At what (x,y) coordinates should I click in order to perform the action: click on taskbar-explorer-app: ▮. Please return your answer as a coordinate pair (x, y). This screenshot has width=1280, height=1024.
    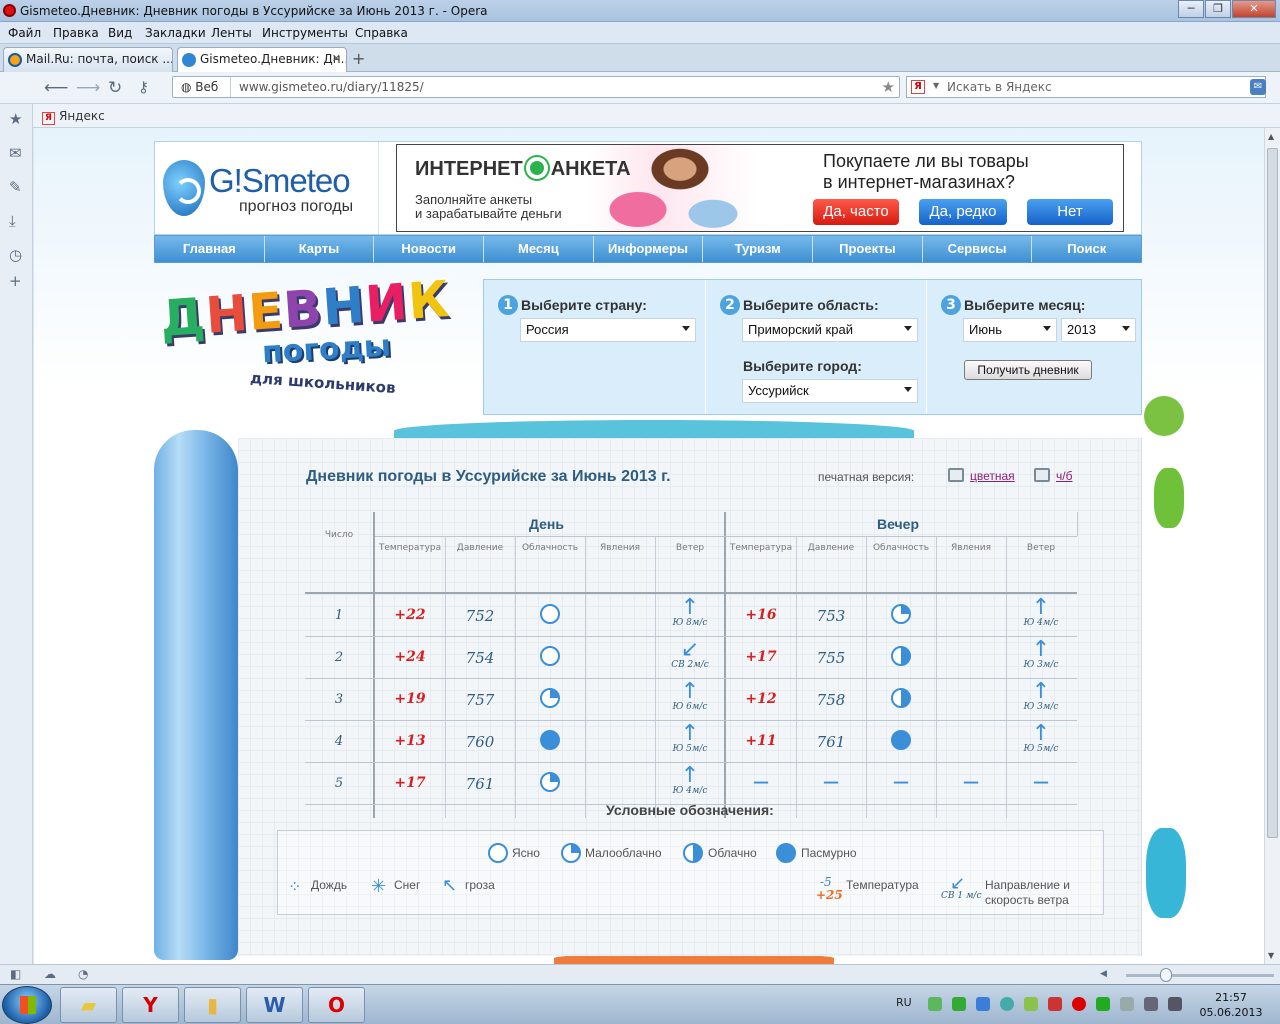
    Looking at the image, I should click on (212, 1005).